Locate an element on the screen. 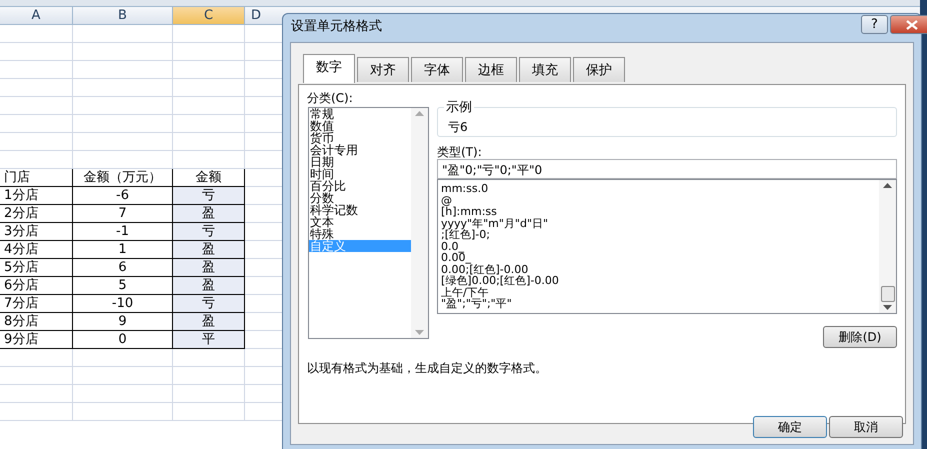 This screenshot has width=927, height=449. close-button is located at coordinates (908, 24).